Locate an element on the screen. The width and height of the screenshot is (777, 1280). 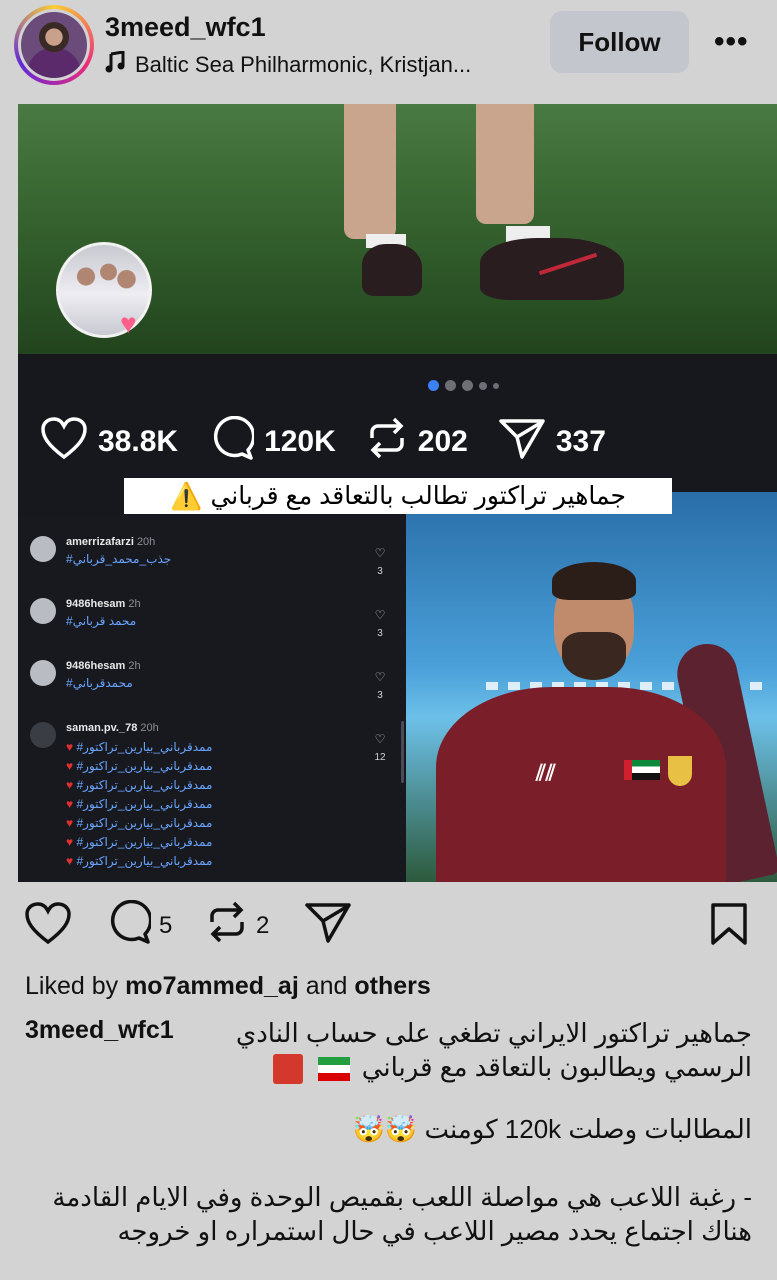
liked-by-user: mo7ammed_aj is located at coordinates (212, 986).